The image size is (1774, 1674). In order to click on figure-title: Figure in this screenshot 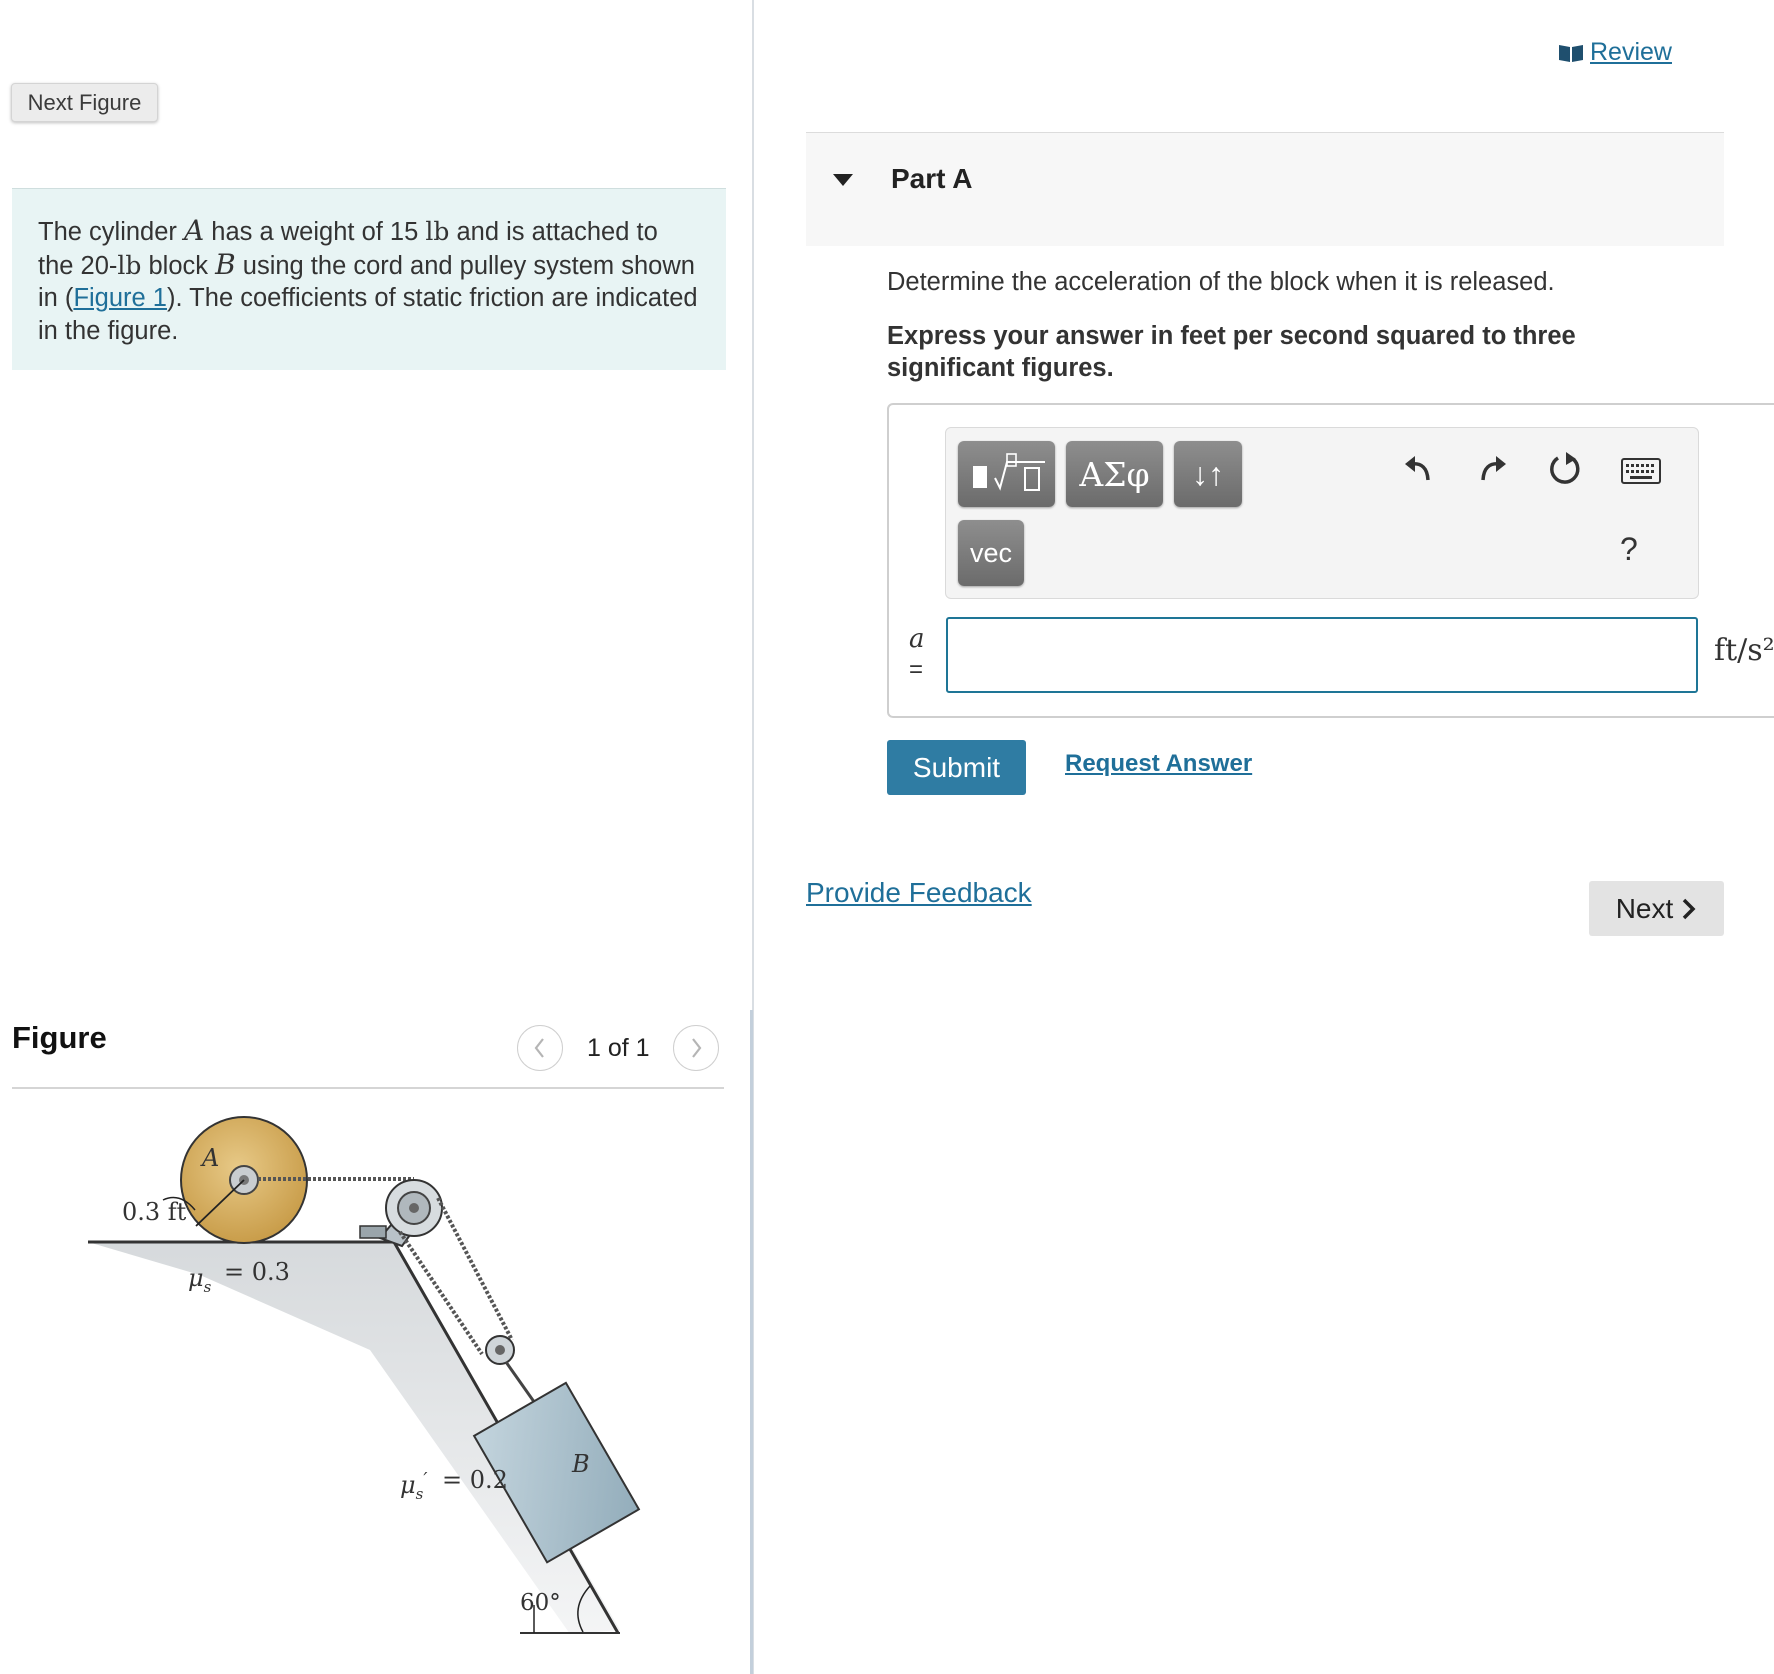, I will do `click(59, 1037)`.